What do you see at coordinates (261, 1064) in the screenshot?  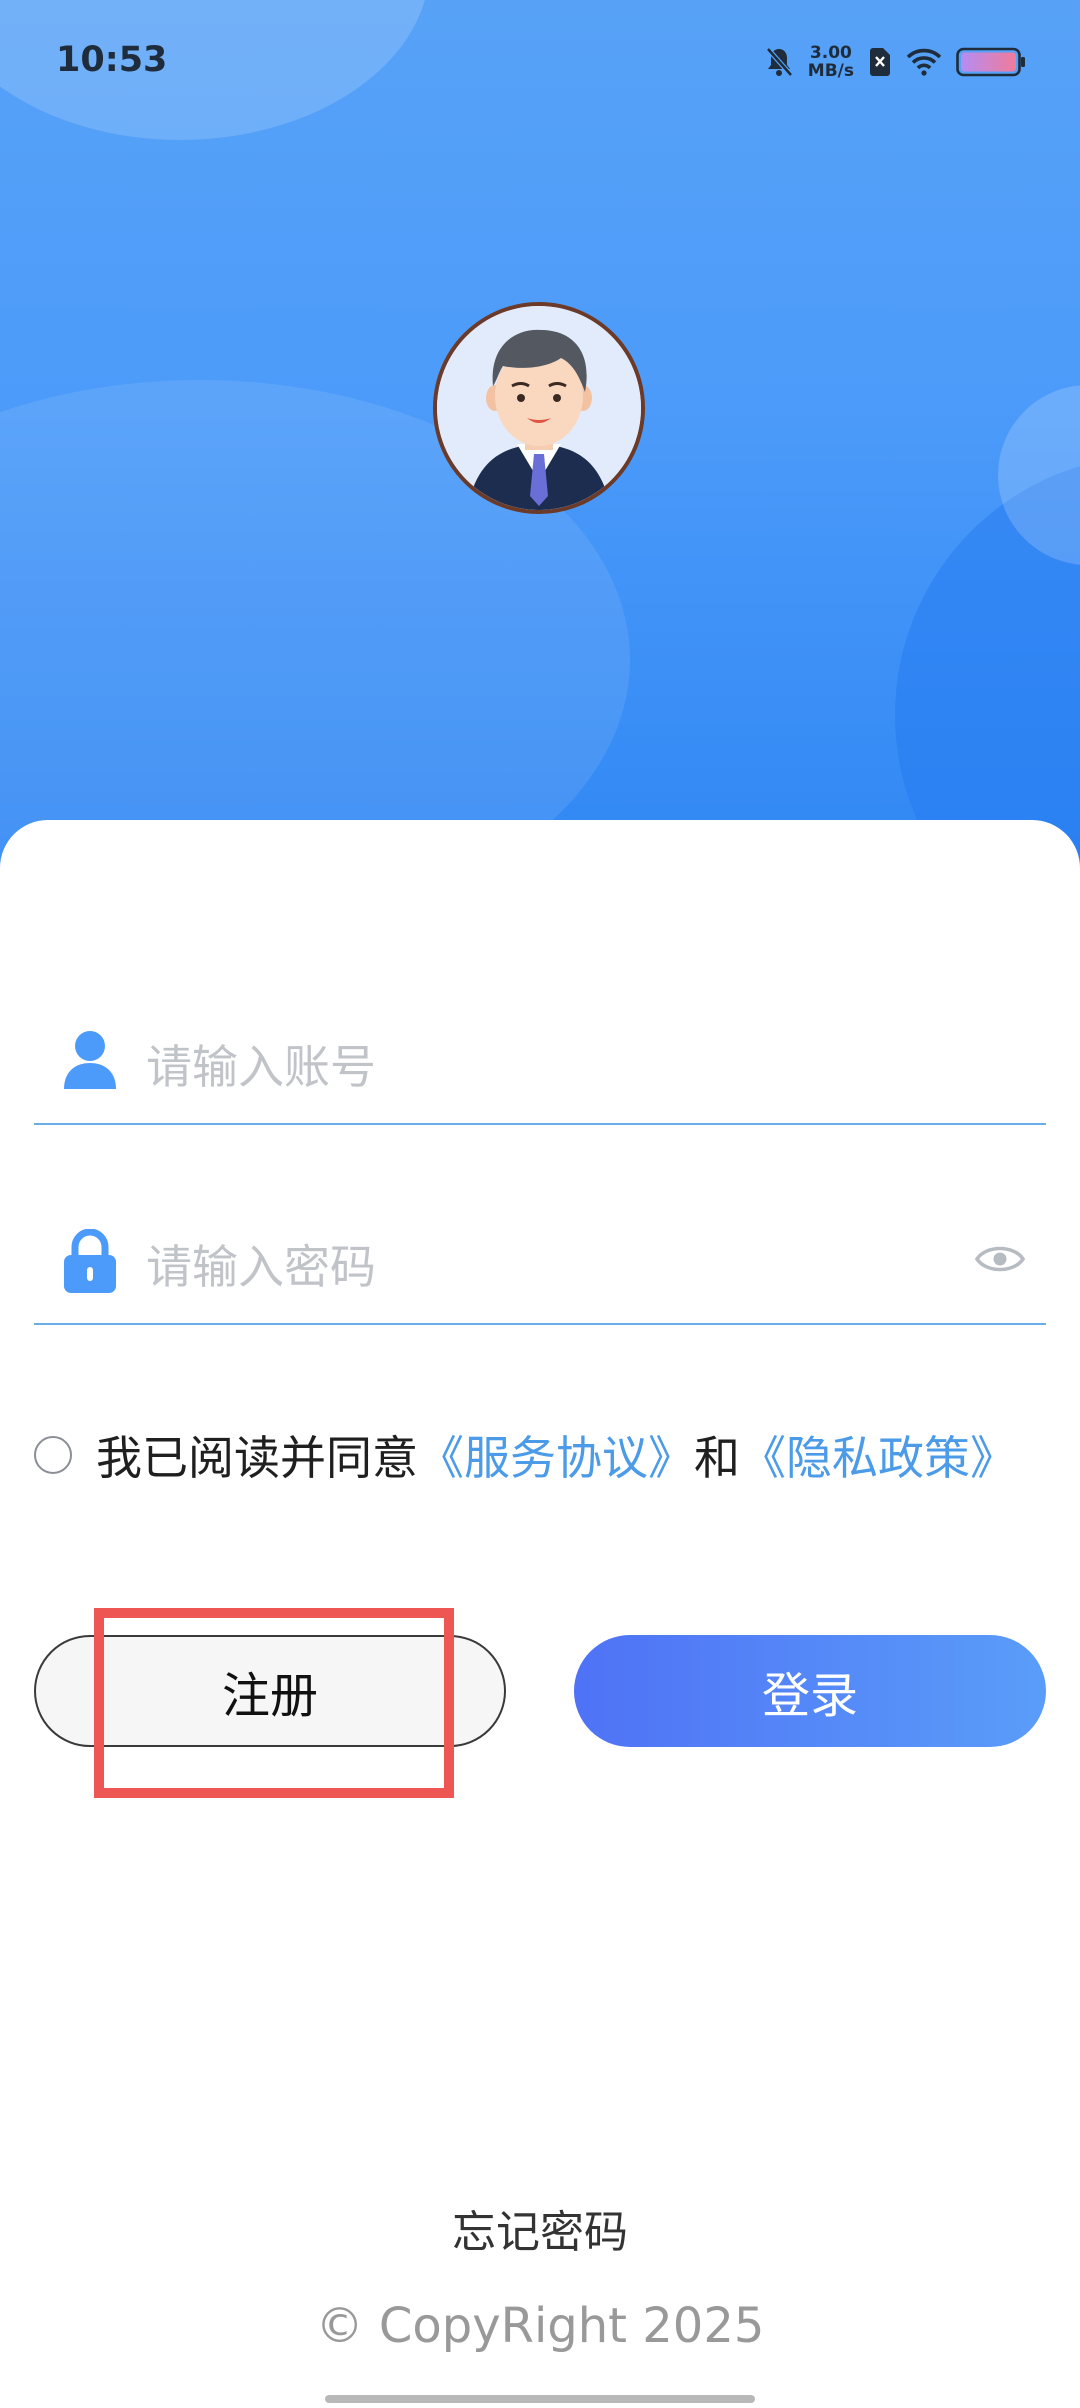 I see `account-input: 请输入账号` at bounding box center [261, 1064].